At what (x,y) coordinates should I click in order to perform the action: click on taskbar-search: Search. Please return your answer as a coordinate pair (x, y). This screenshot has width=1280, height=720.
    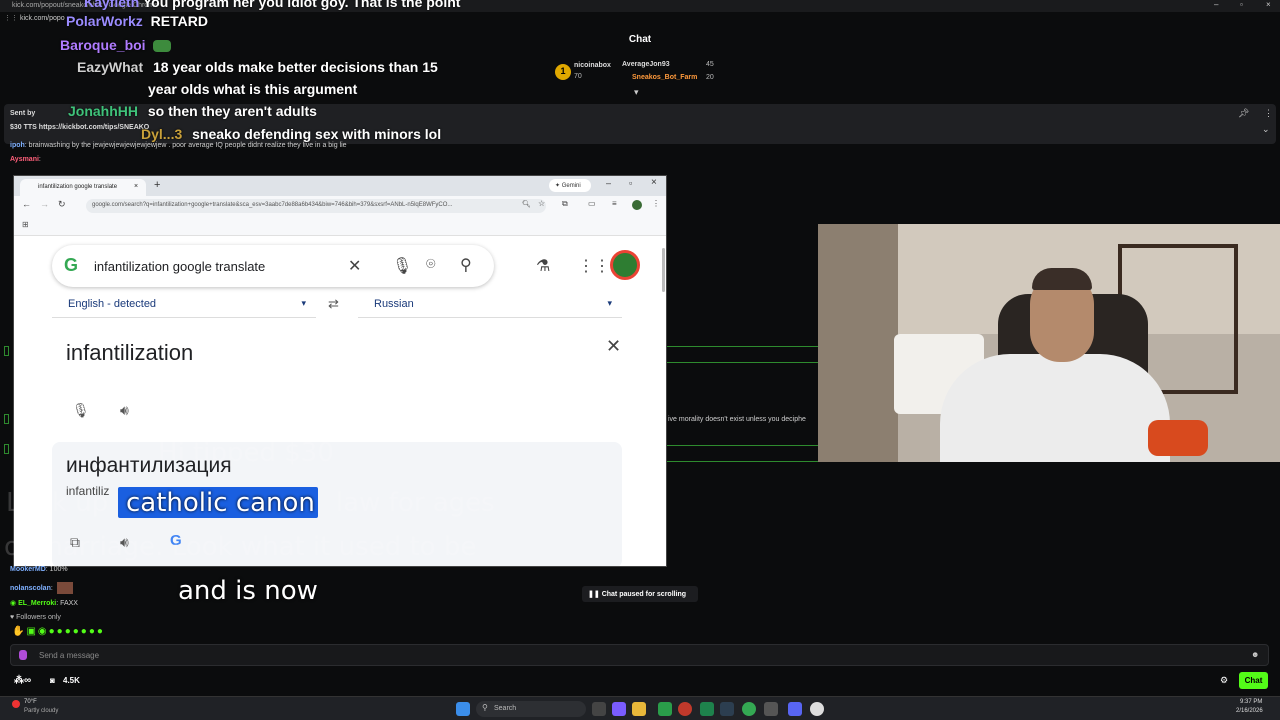
    Looking at the image, I should click on (531, 709).